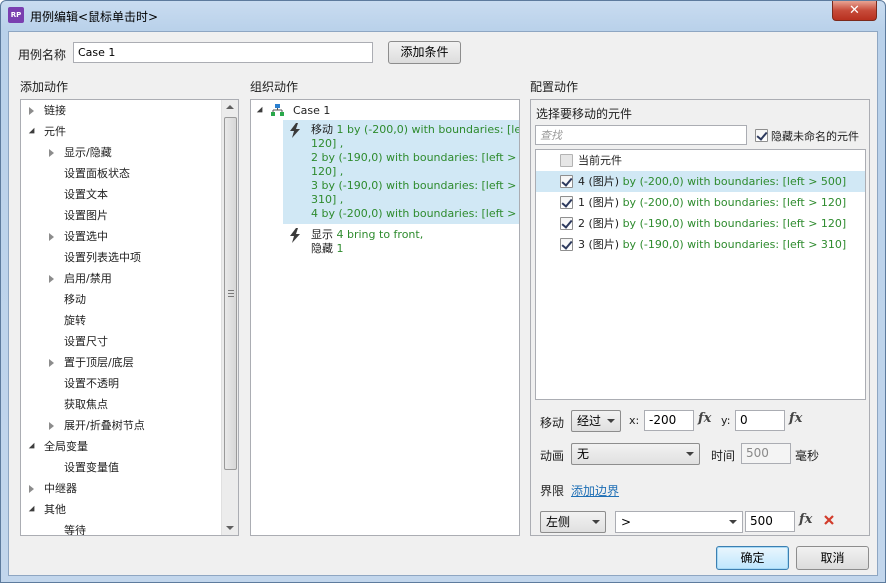  Describe the element at coordinates (88, 278) in the screenshot. I see `action-tree-item-label: 启用/禁用` at that location.